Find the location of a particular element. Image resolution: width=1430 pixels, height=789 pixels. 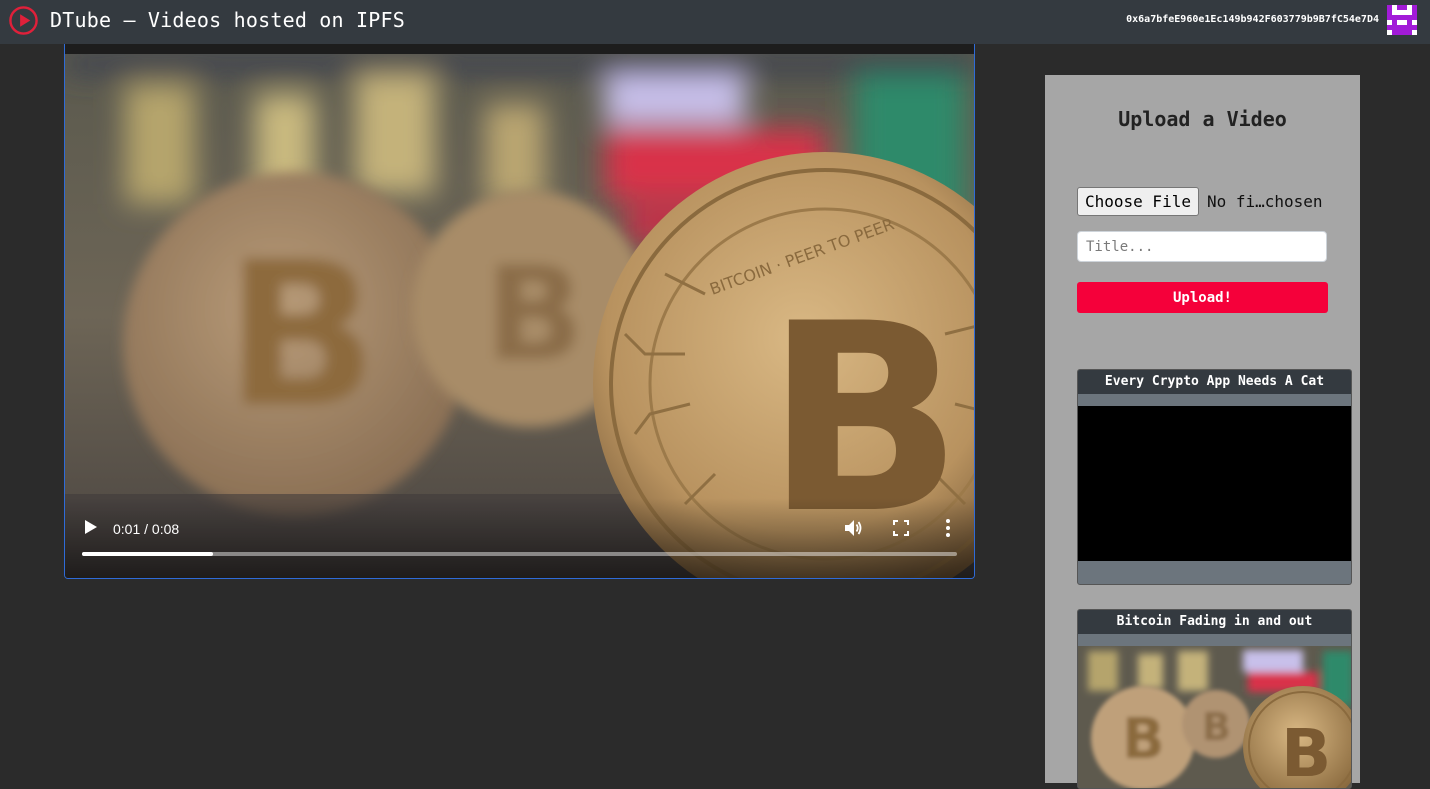

title-input is located at coordinates (1202, 246).